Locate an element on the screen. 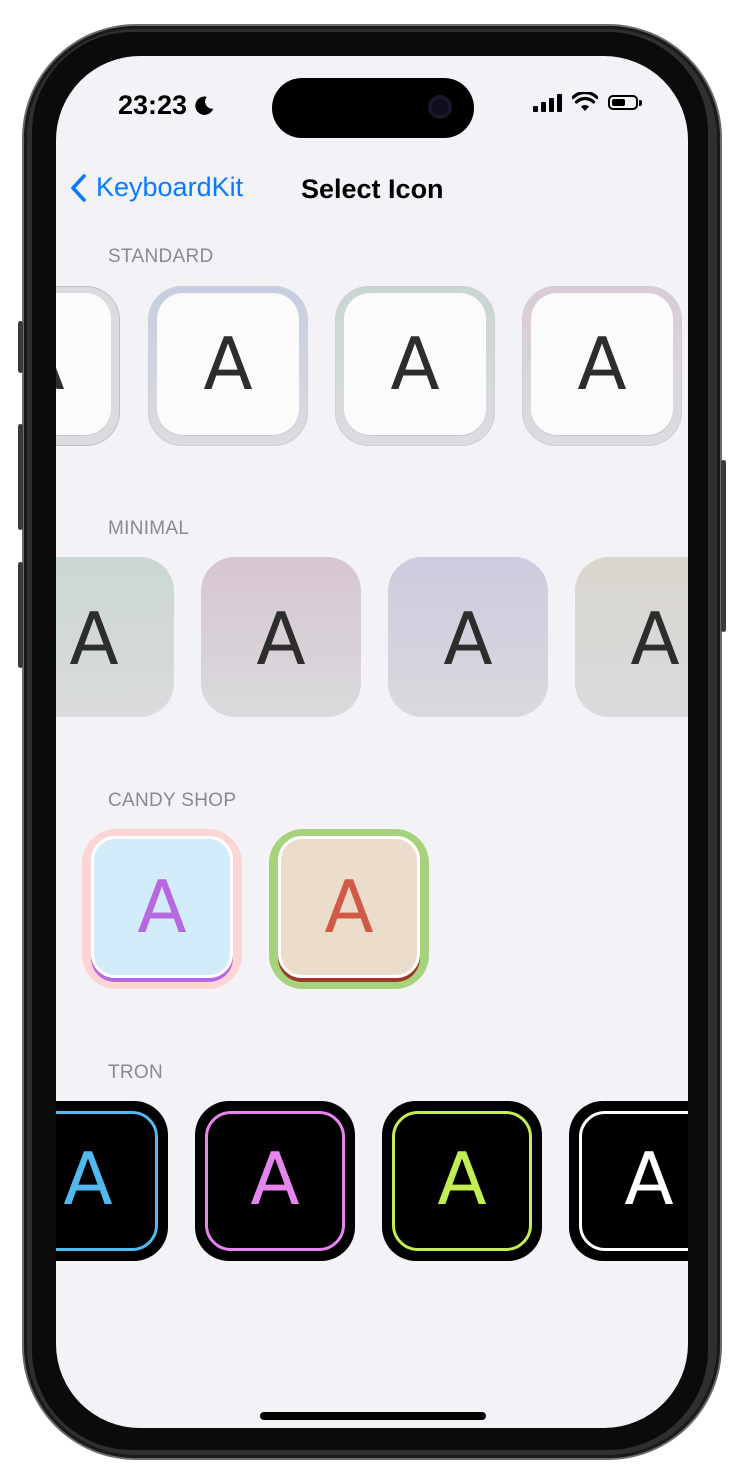 The image size is (740, 1482). back-button: KeyboardKit is located at coordinates (156, 187).